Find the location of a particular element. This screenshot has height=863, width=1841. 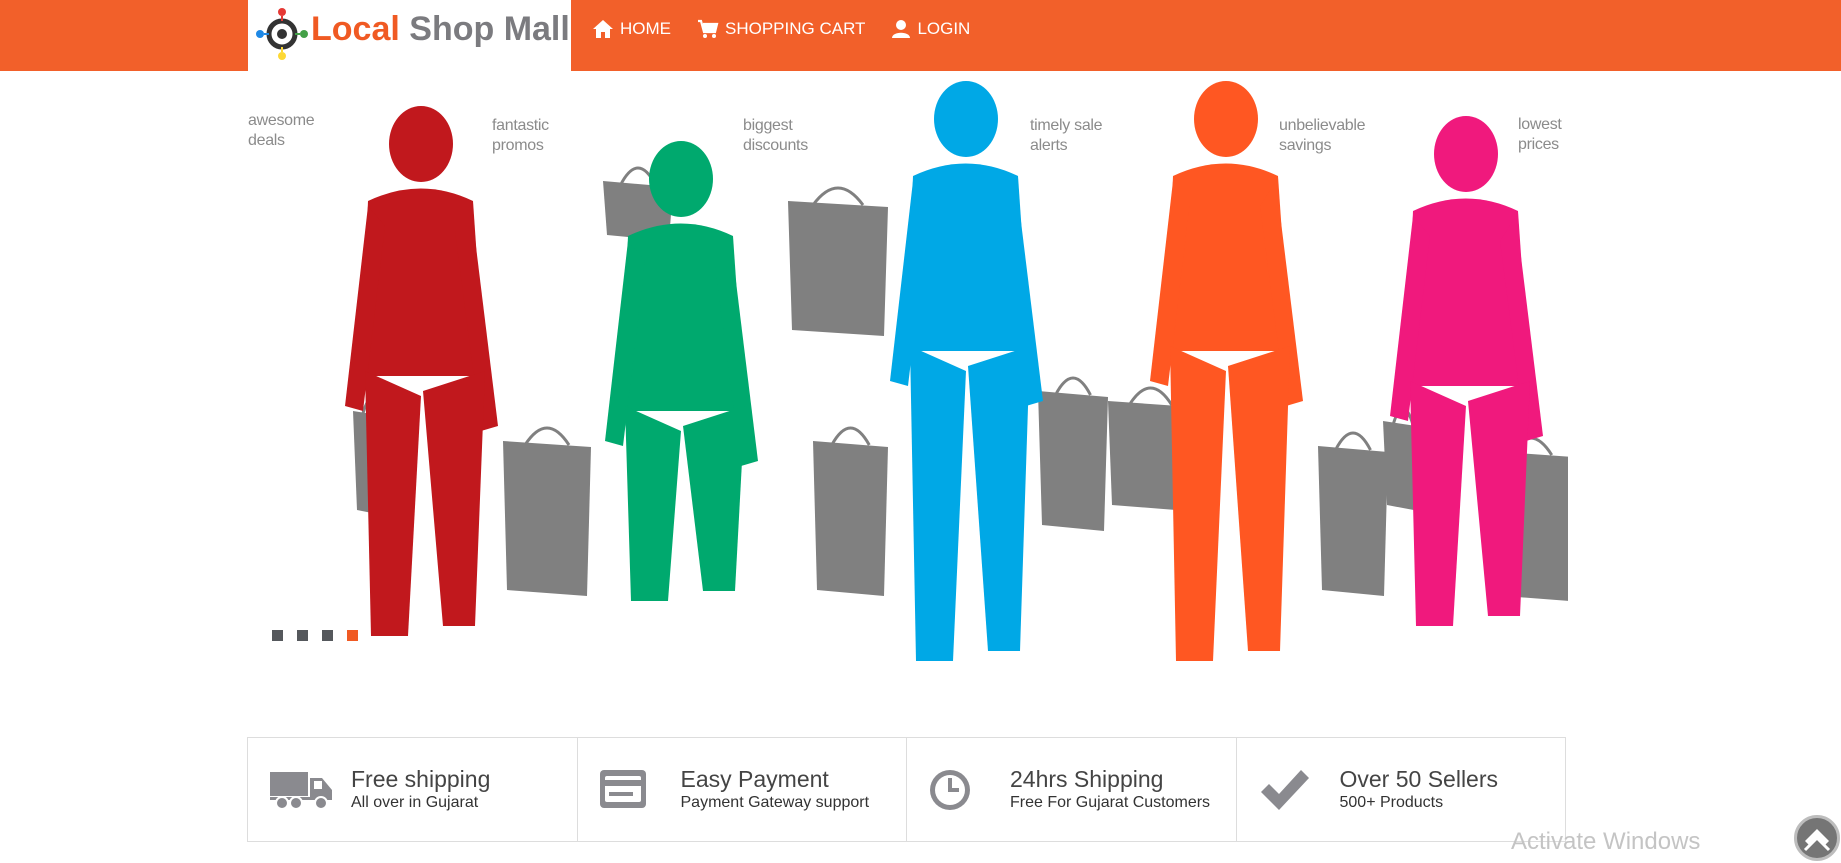

feature-subtitle: Payment Gateway support is located at coordinates (775, 802).